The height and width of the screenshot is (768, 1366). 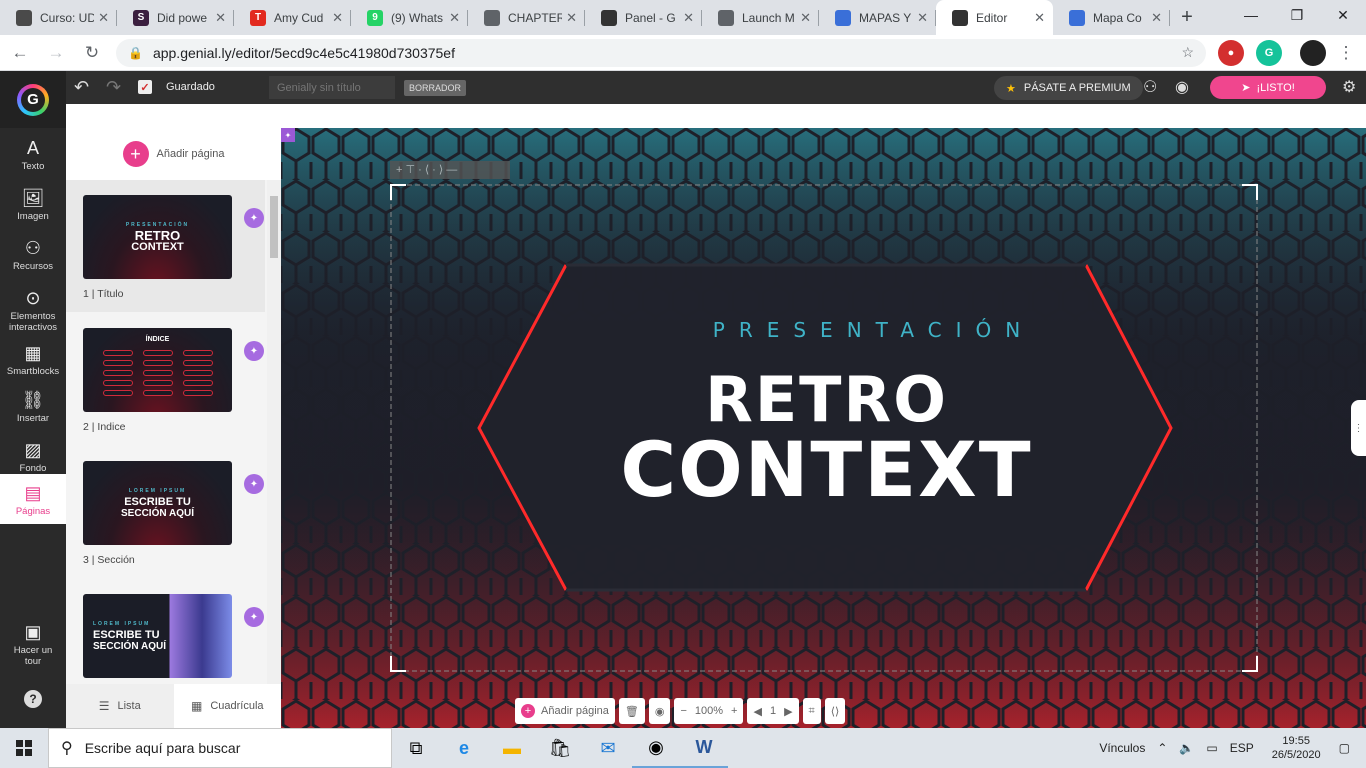 What do you see at coordinates (58, 17) in the screenshot?
I see `browser-tab: Curso: UD ✕` at bounding box center [58, 17].